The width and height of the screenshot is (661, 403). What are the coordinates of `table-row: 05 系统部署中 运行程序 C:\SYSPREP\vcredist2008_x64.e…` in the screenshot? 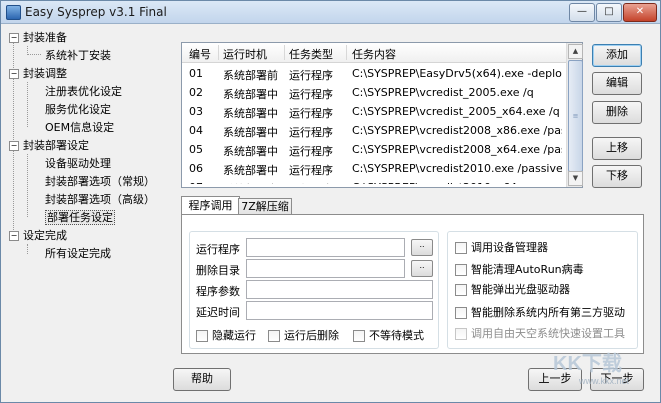 It's located at (374, 149).